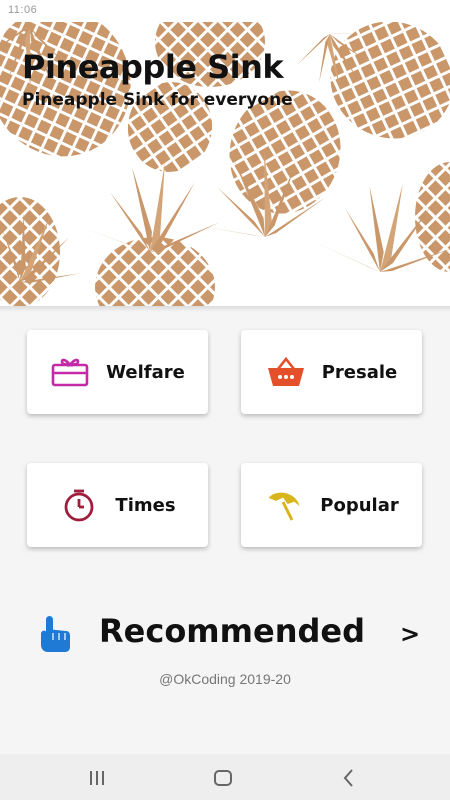 Image resolution: width=450 pixels, height=800 pixels. What do you see at coordinates (145, 372) in the screenshot?
I see `welfare-label: Welfare` at bounding box center [145, 372].